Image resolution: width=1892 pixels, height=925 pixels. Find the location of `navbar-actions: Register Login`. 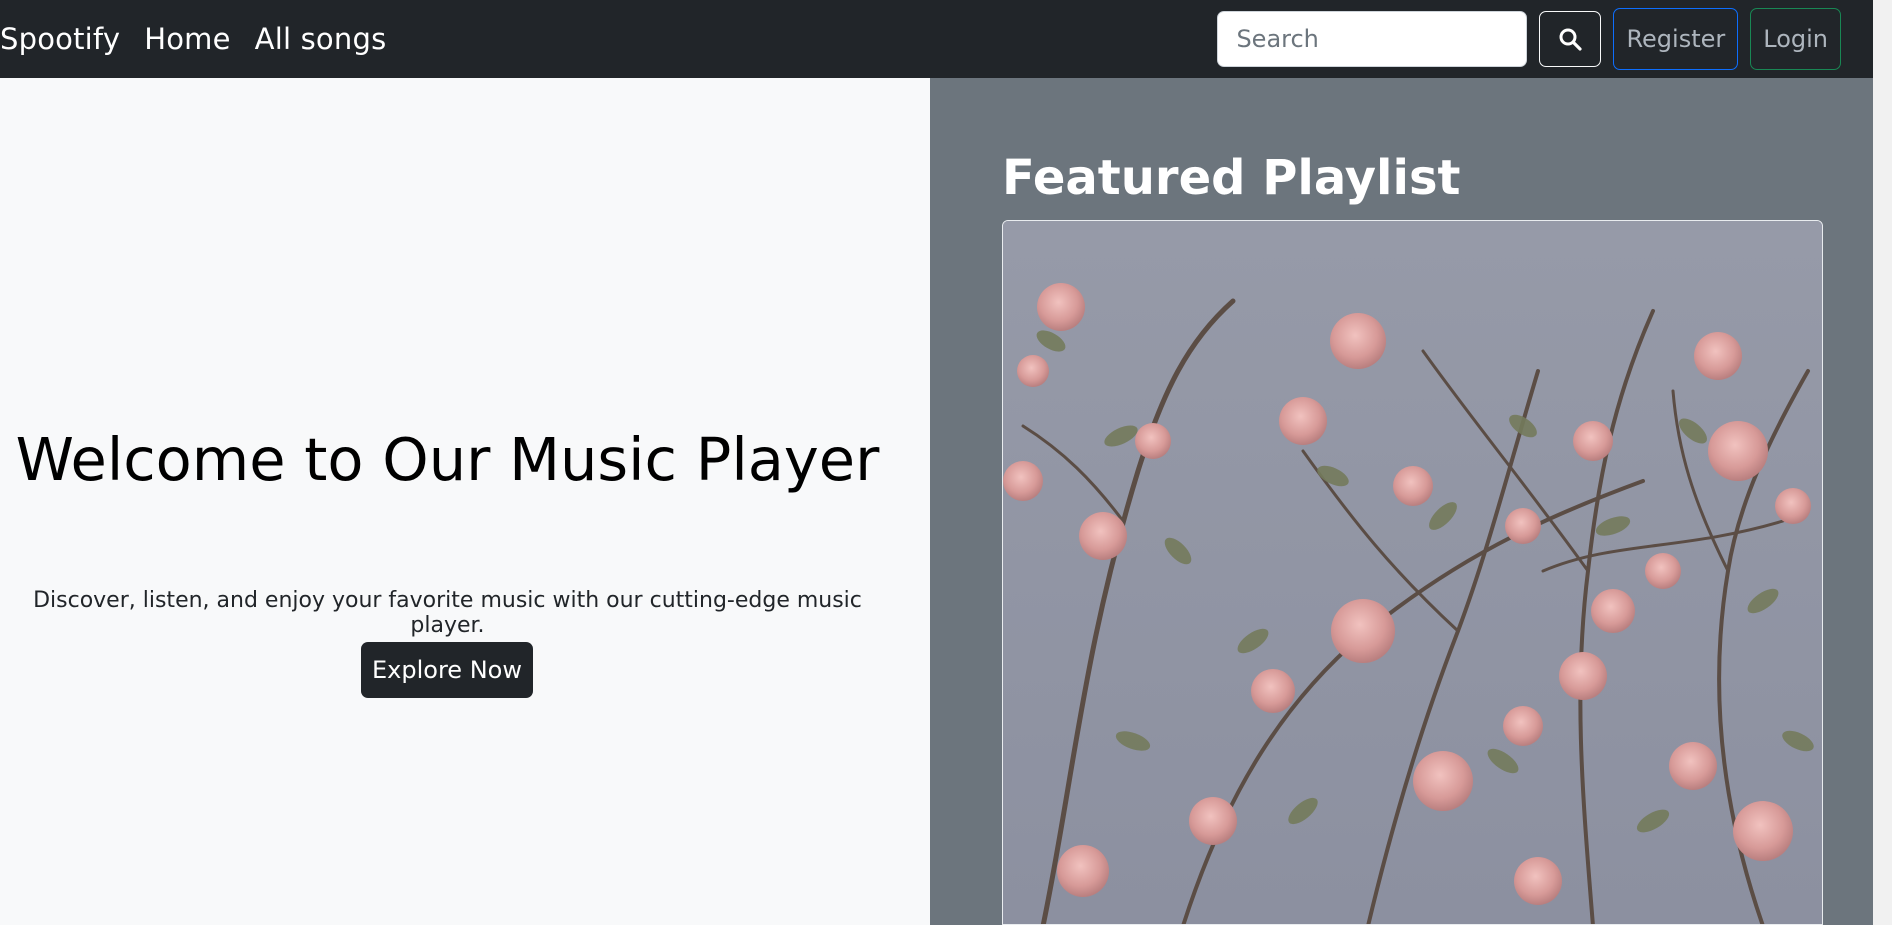

navbar-actions: Register Login is located at coordinates (1545, 39).